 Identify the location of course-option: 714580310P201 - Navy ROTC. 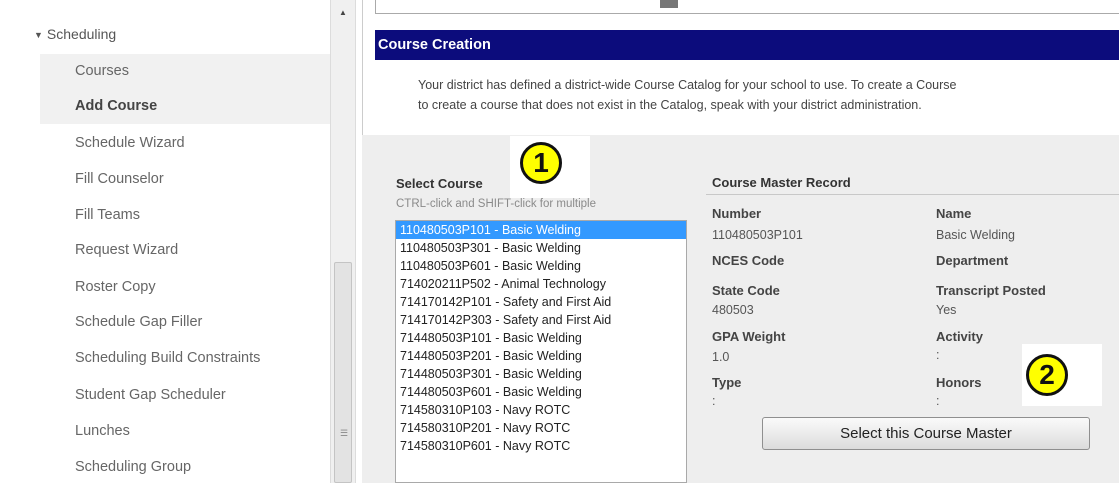
(541, 428).